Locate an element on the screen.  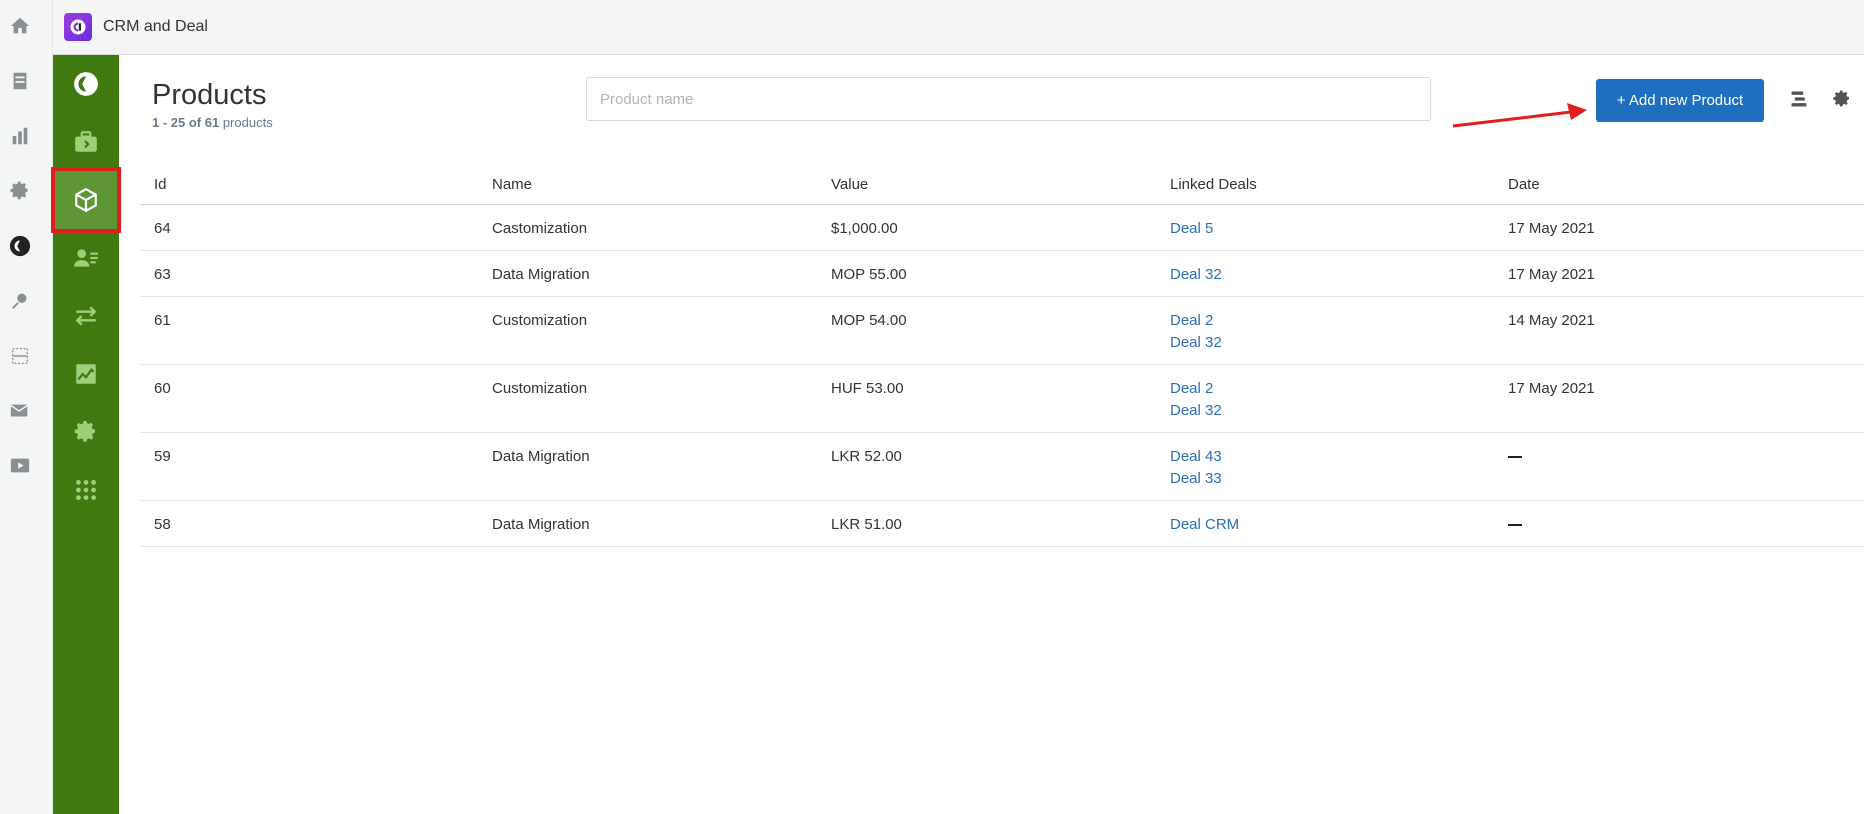
cell-value: $1,000.00 is located at coordinates (864, 228).